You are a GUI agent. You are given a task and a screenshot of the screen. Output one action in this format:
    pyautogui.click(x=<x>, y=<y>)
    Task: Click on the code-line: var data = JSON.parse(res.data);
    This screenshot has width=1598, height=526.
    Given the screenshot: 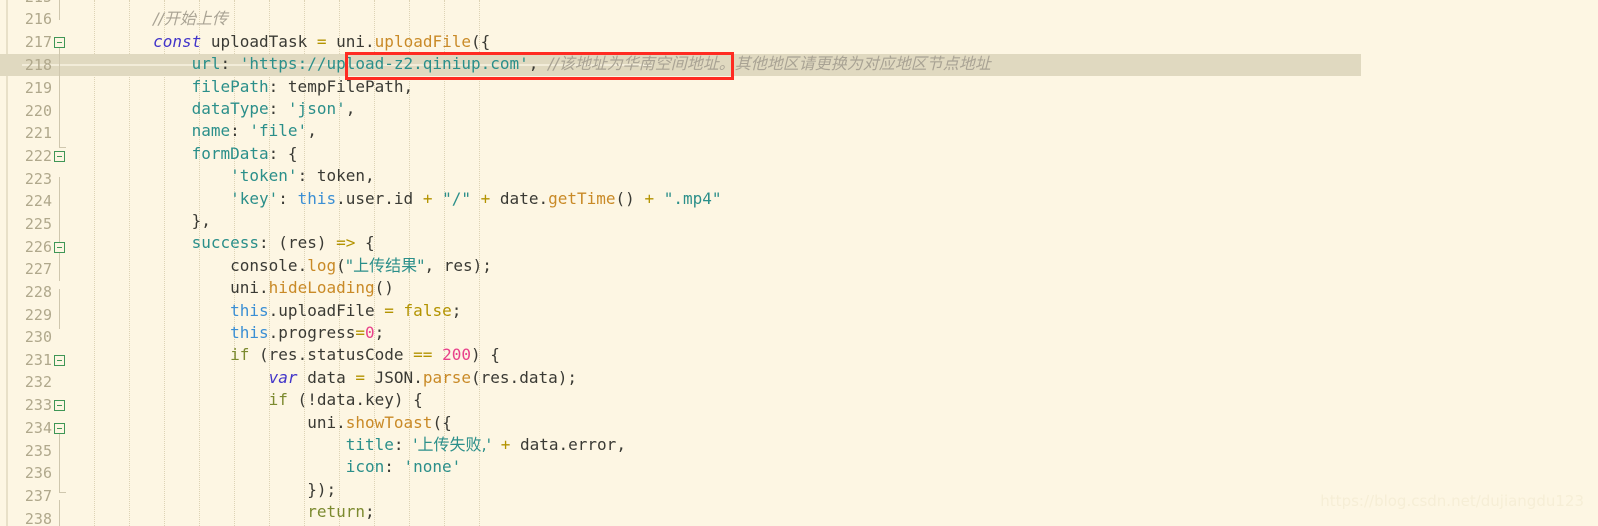 What is the action you would take?
    pyautogui.click(x=326, y=378)
    